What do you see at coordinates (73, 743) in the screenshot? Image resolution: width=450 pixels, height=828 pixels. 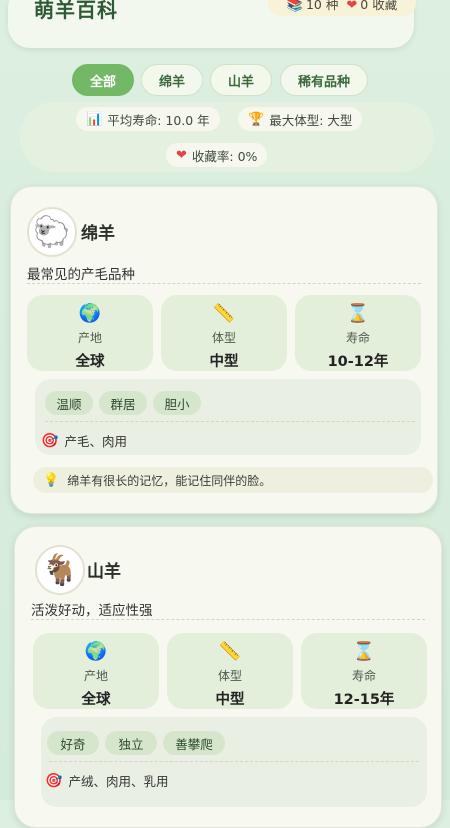 I see `trait-tag: 好奇` at bounding box center [73, 743].